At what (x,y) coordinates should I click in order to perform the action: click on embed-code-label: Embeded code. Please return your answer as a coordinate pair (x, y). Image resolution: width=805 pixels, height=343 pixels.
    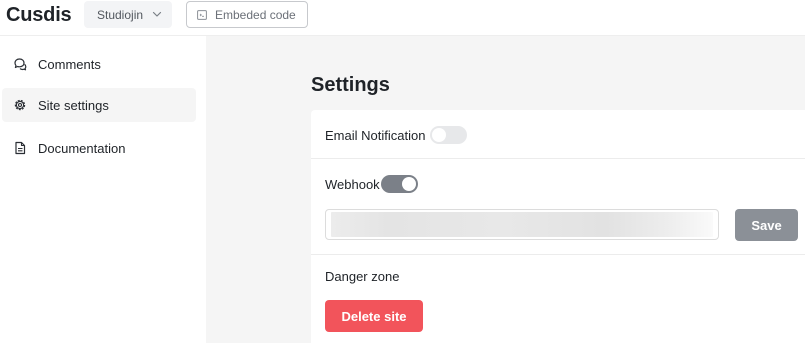
    Looking at the image, I should click on (255, 14).